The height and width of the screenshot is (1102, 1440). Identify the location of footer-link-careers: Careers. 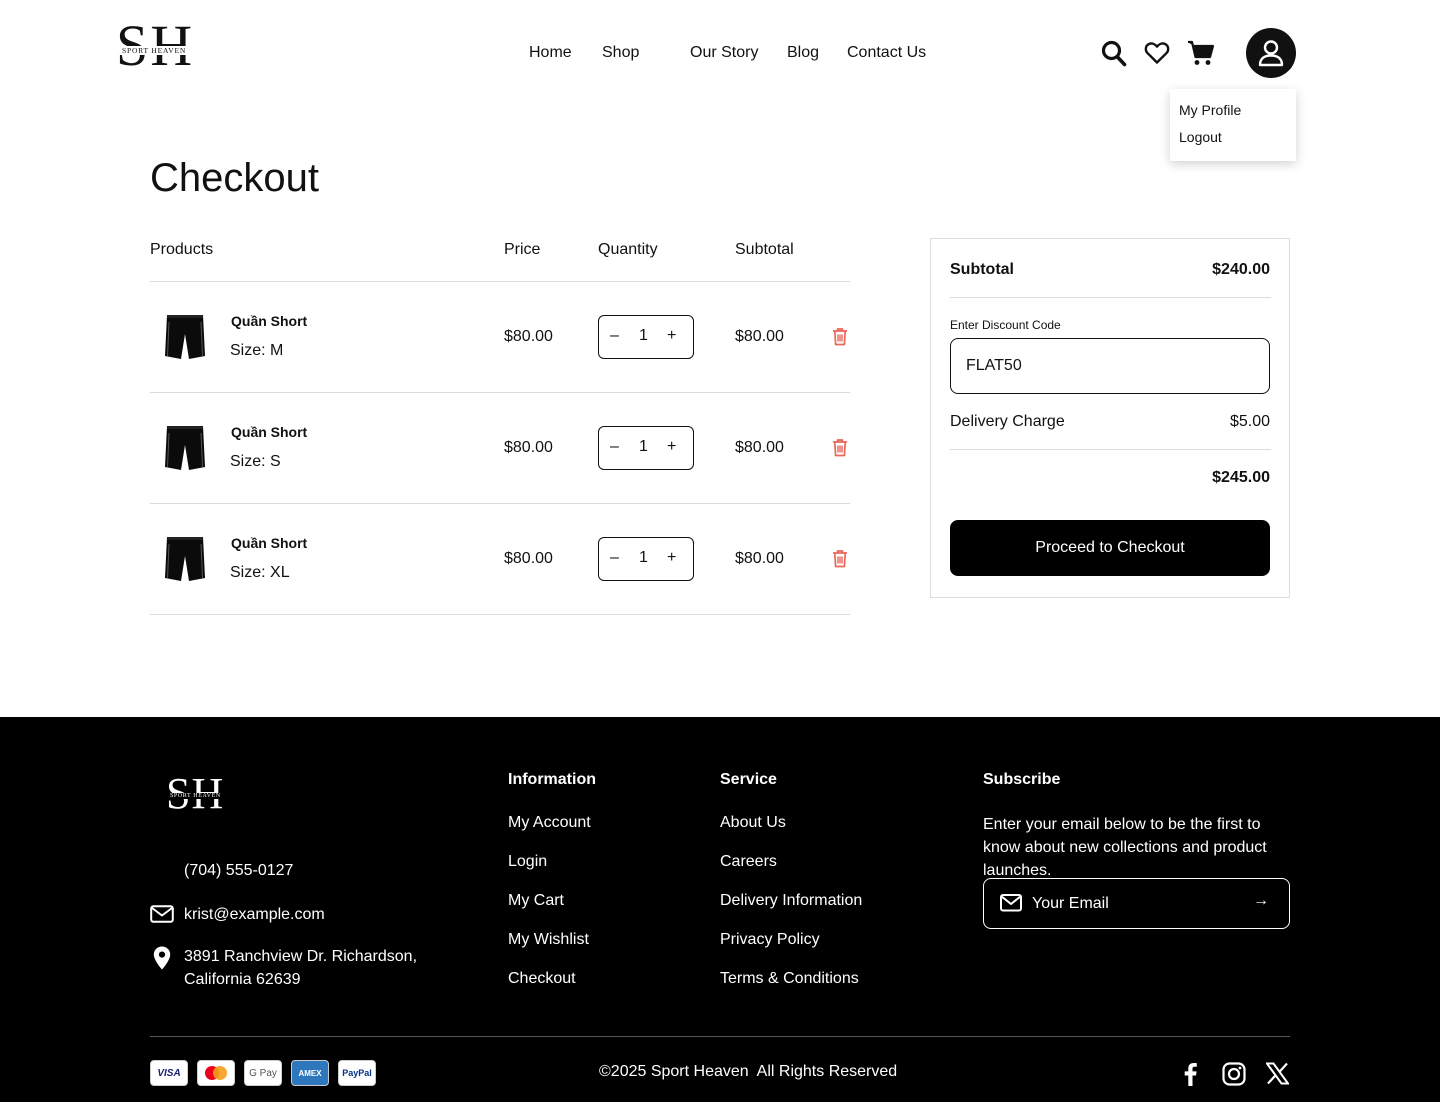
(748, 862).